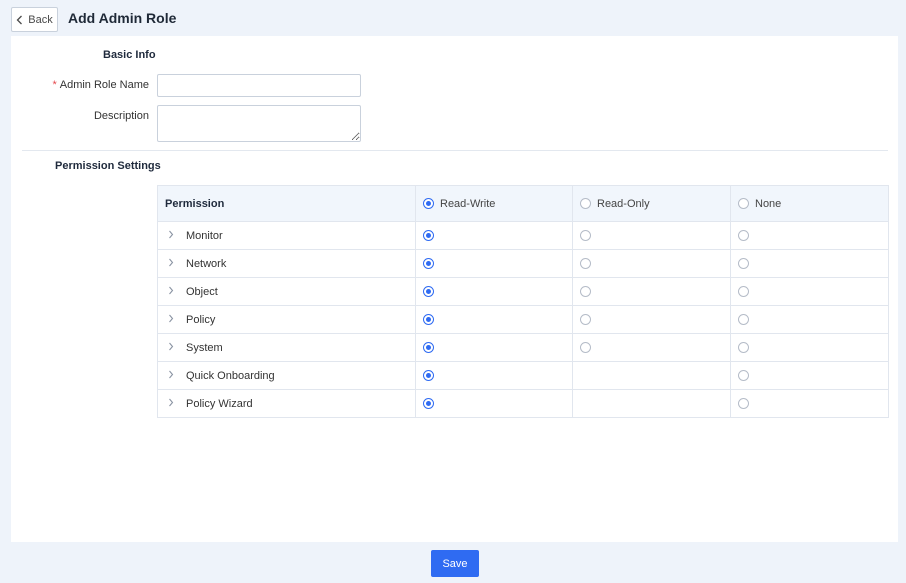 Image resolution: width=906 pixels, height=583 pixels. I want to click on none-header-label: None, so click(768, 203).